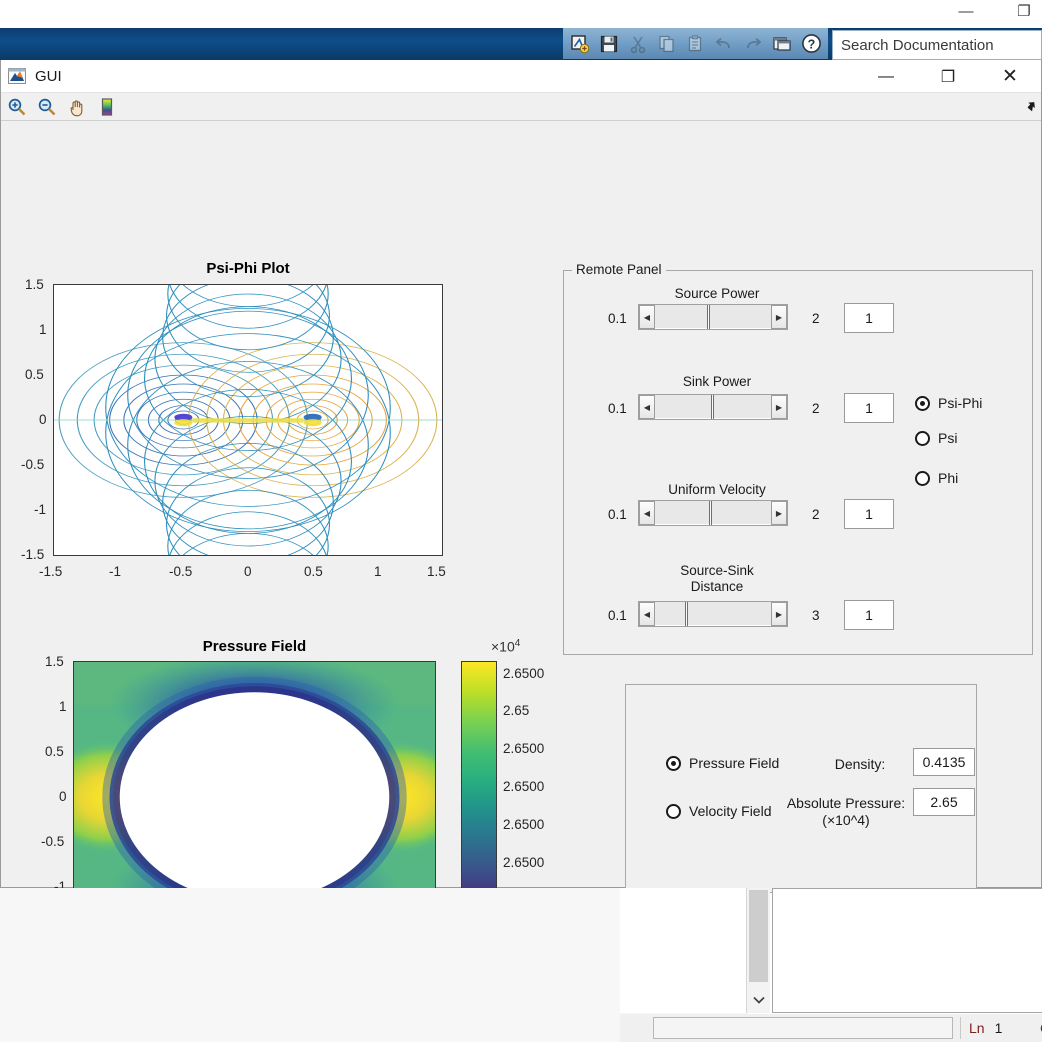  Describe the element at coordinates (724, 44) in the screenshot. I see `undo-icon` at that location.